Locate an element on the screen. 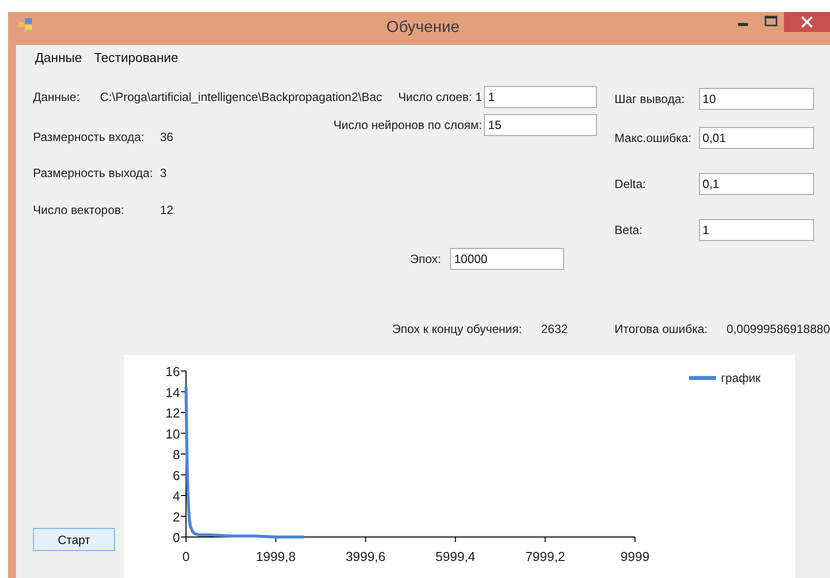  axis-label: 1999,8 is located at coordinates (276, 556).